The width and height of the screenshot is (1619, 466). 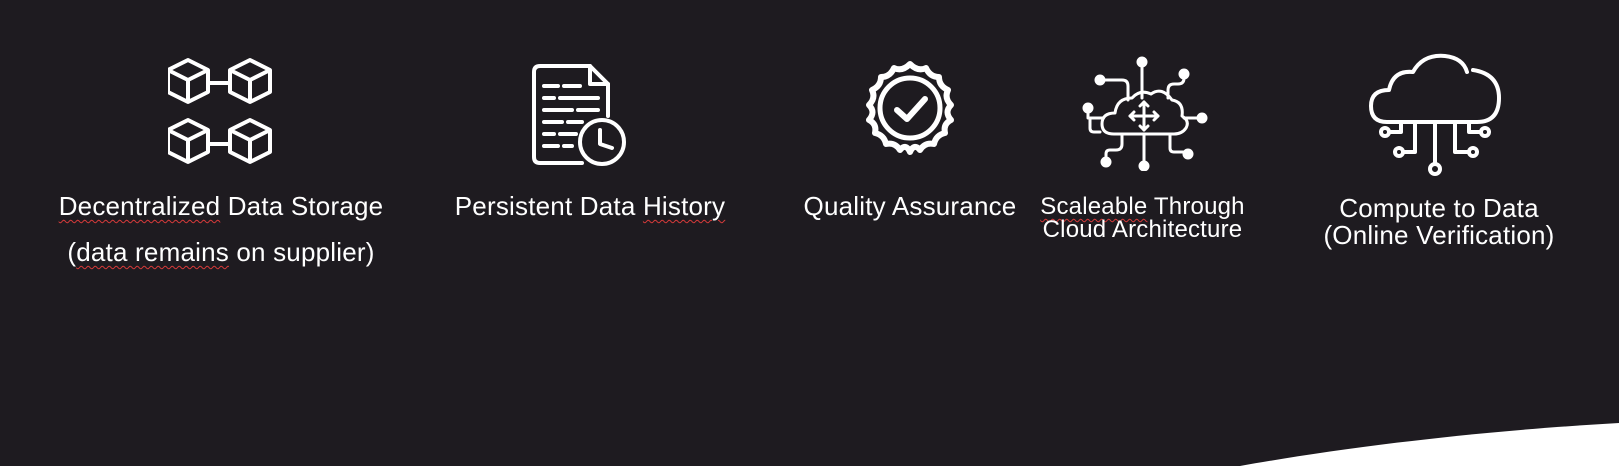 I want to click on feature-label: Compute to Data (Online Verification), so click(x=1439, y=221).